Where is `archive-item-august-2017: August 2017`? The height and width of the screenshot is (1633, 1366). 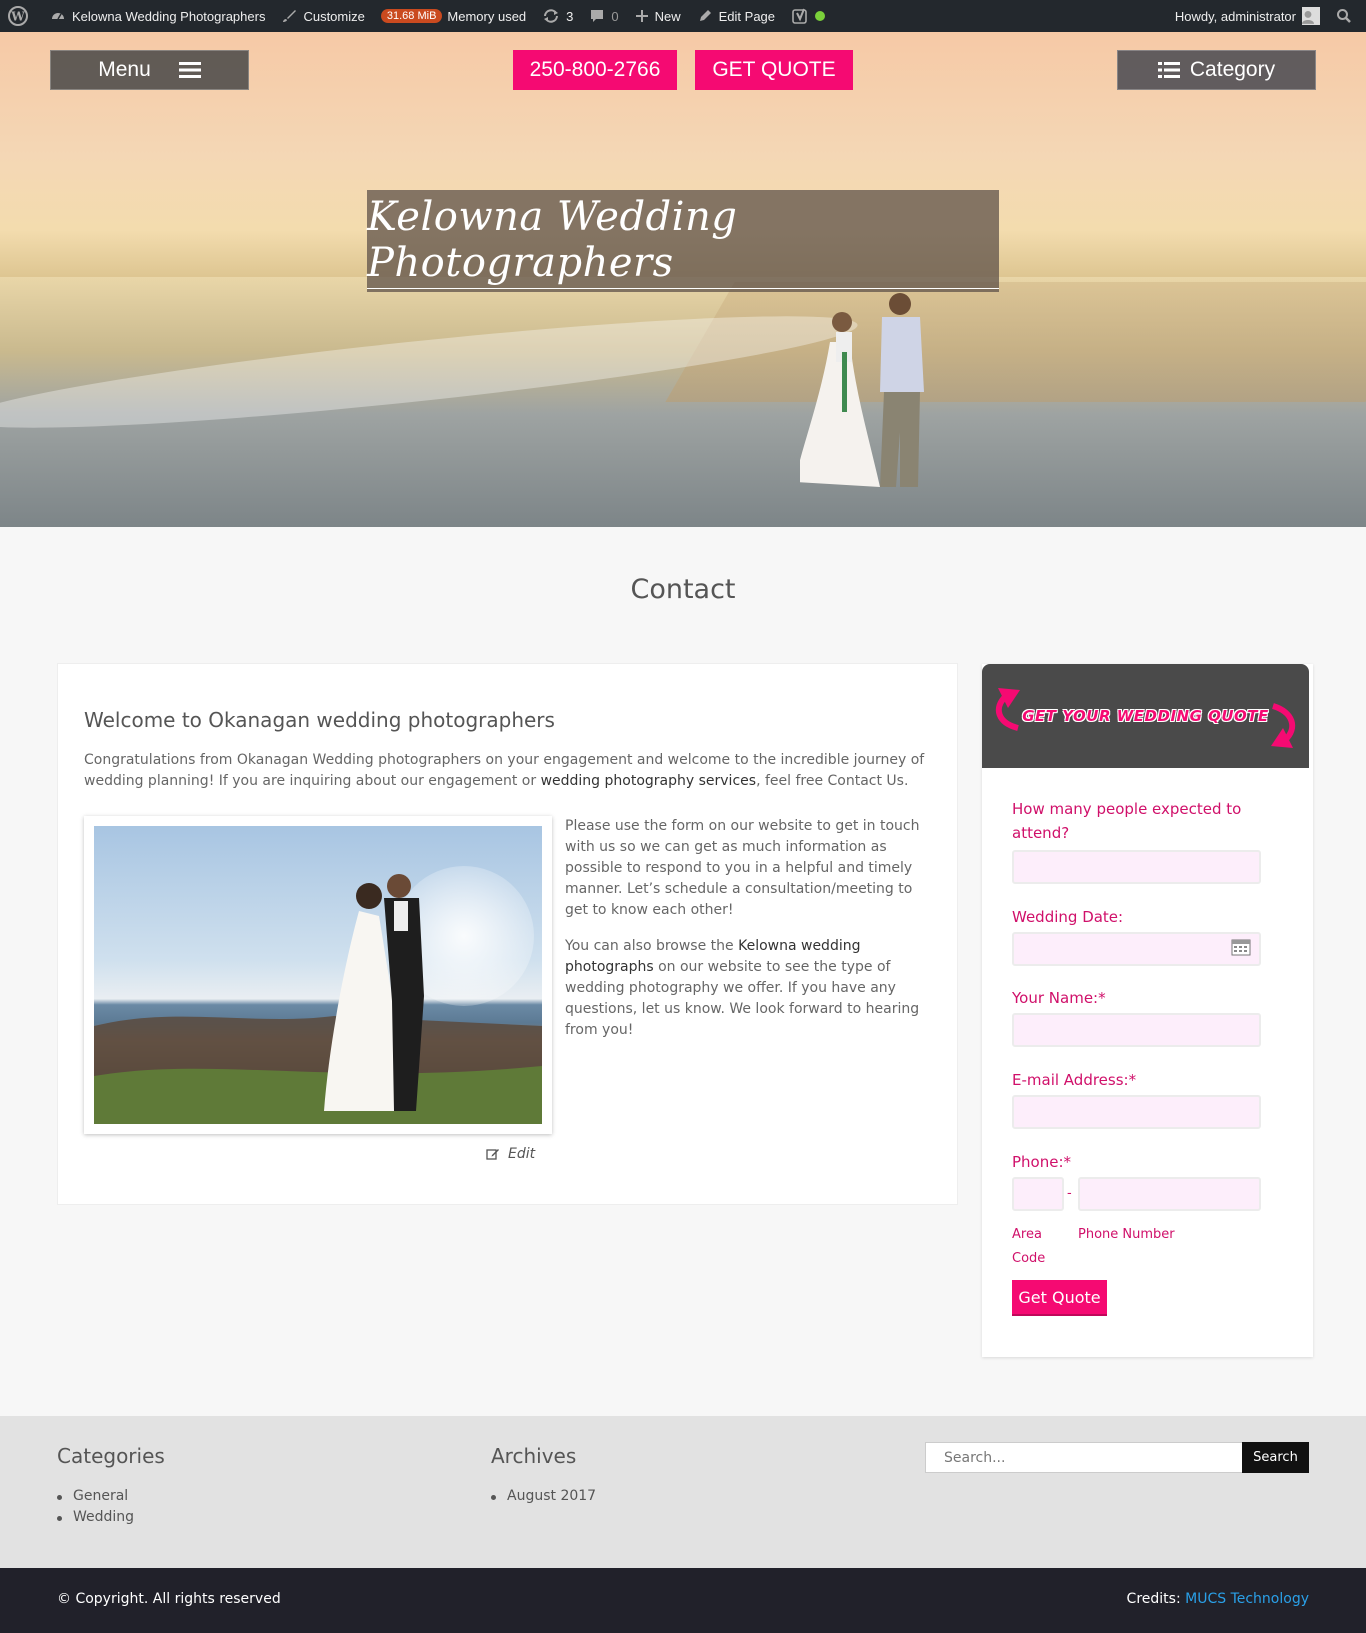 archive-item-august-2017: August 2017 is located at coordinates (543, 1496).